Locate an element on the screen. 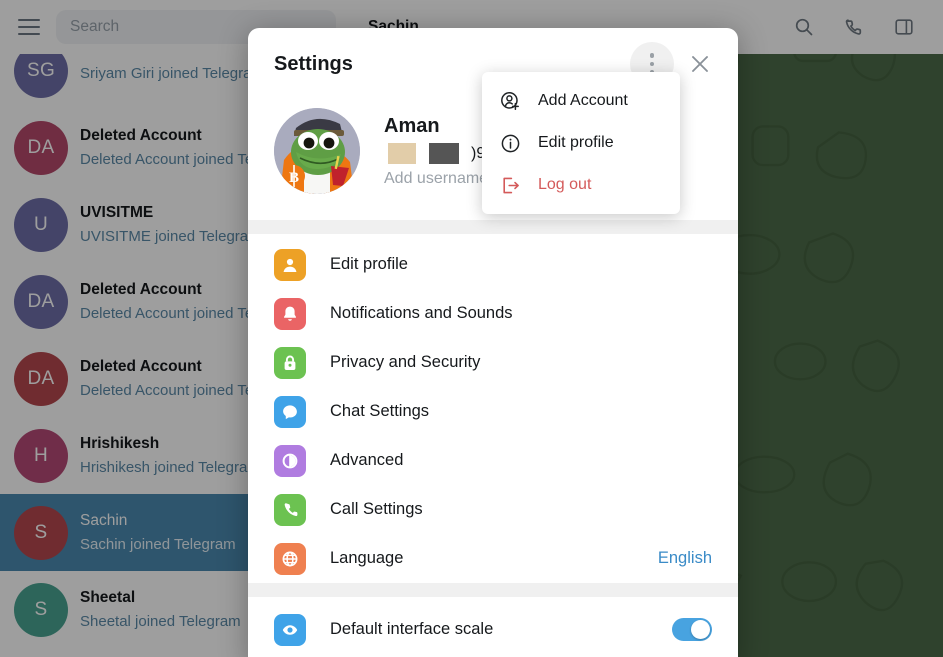 The image size is (943, 657). settings-row-default-interface-scale: Default interface scale is located at coordinates (493, 629).